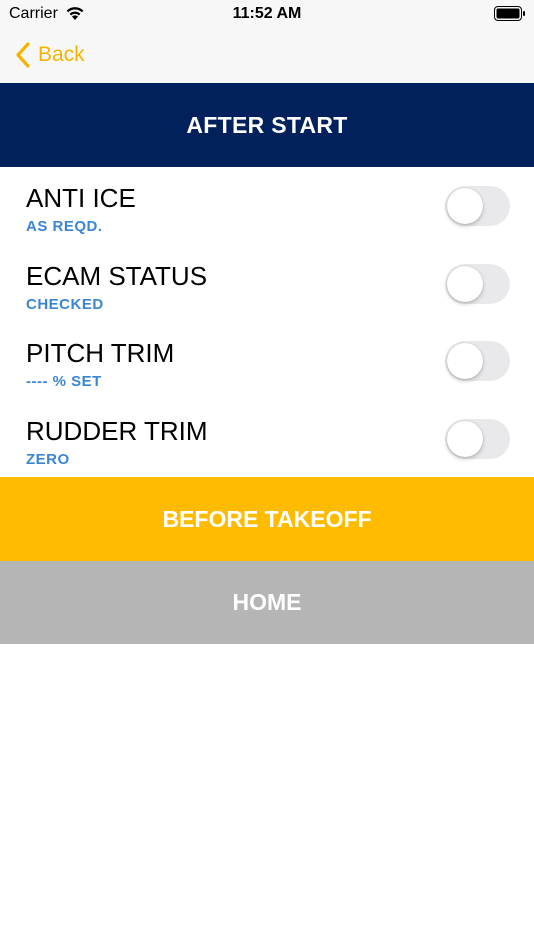 This screenshot has height=950, width=534. Describe the element at coordinates (509, 13) in the screenshot. I see `battery-icon` at that location.